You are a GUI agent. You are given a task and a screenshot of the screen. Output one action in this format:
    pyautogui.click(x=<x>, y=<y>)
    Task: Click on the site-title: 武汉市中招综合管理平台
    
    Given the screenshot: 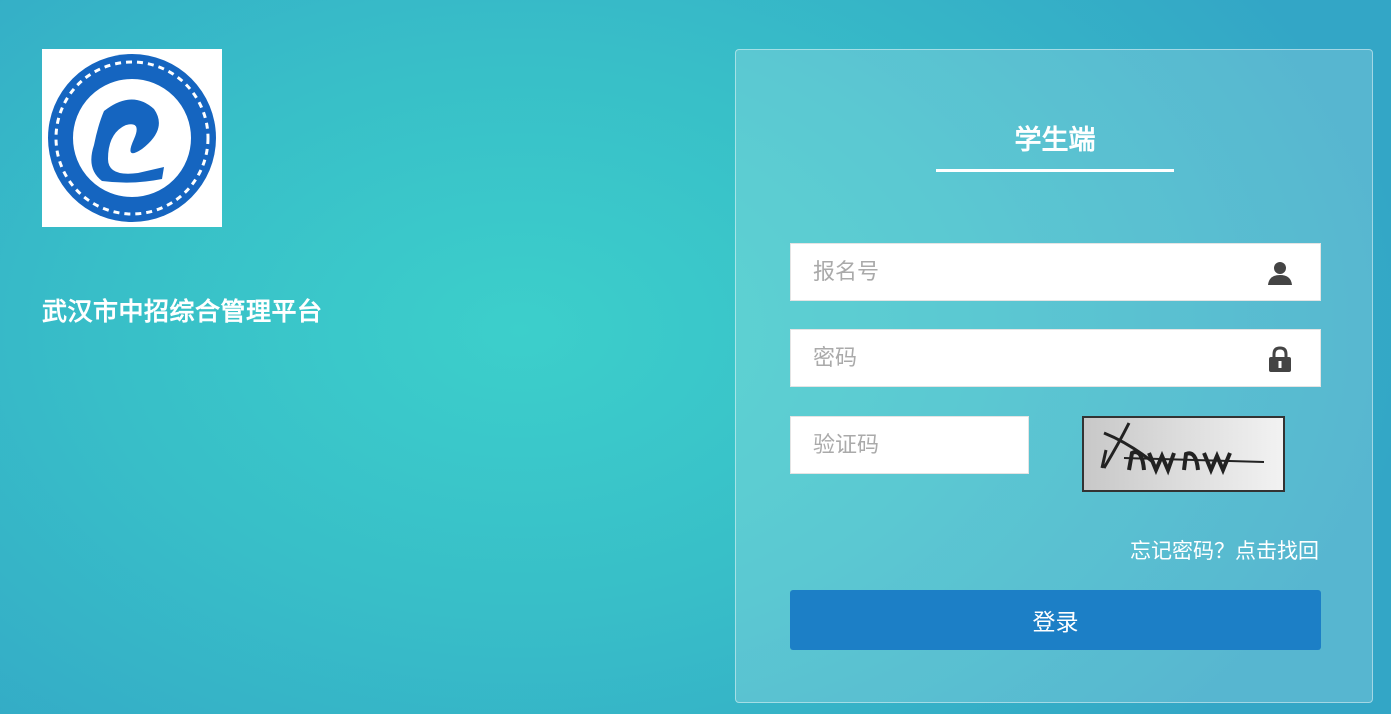 What is the action you would take?
    pyautogui.click(x=182, y=311)
    